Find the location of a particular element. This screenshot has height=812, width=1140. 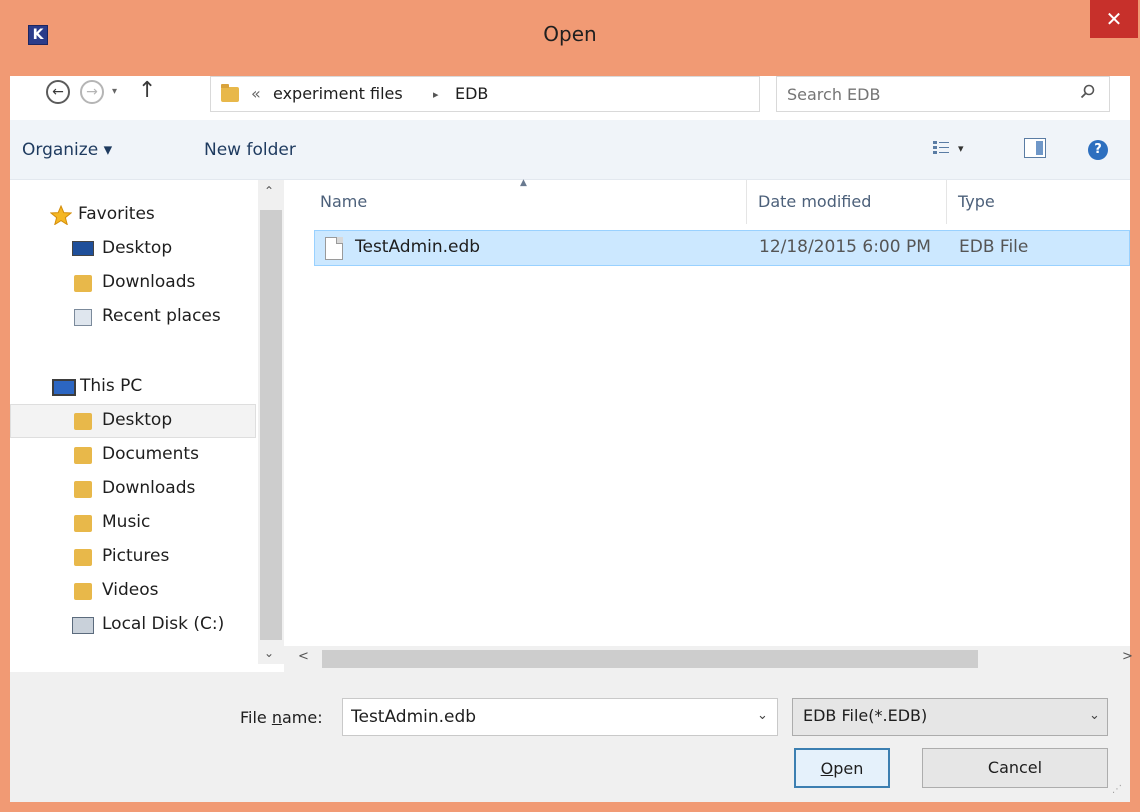

breadcrumb-overflow: « is located at coordinates (256, 93).